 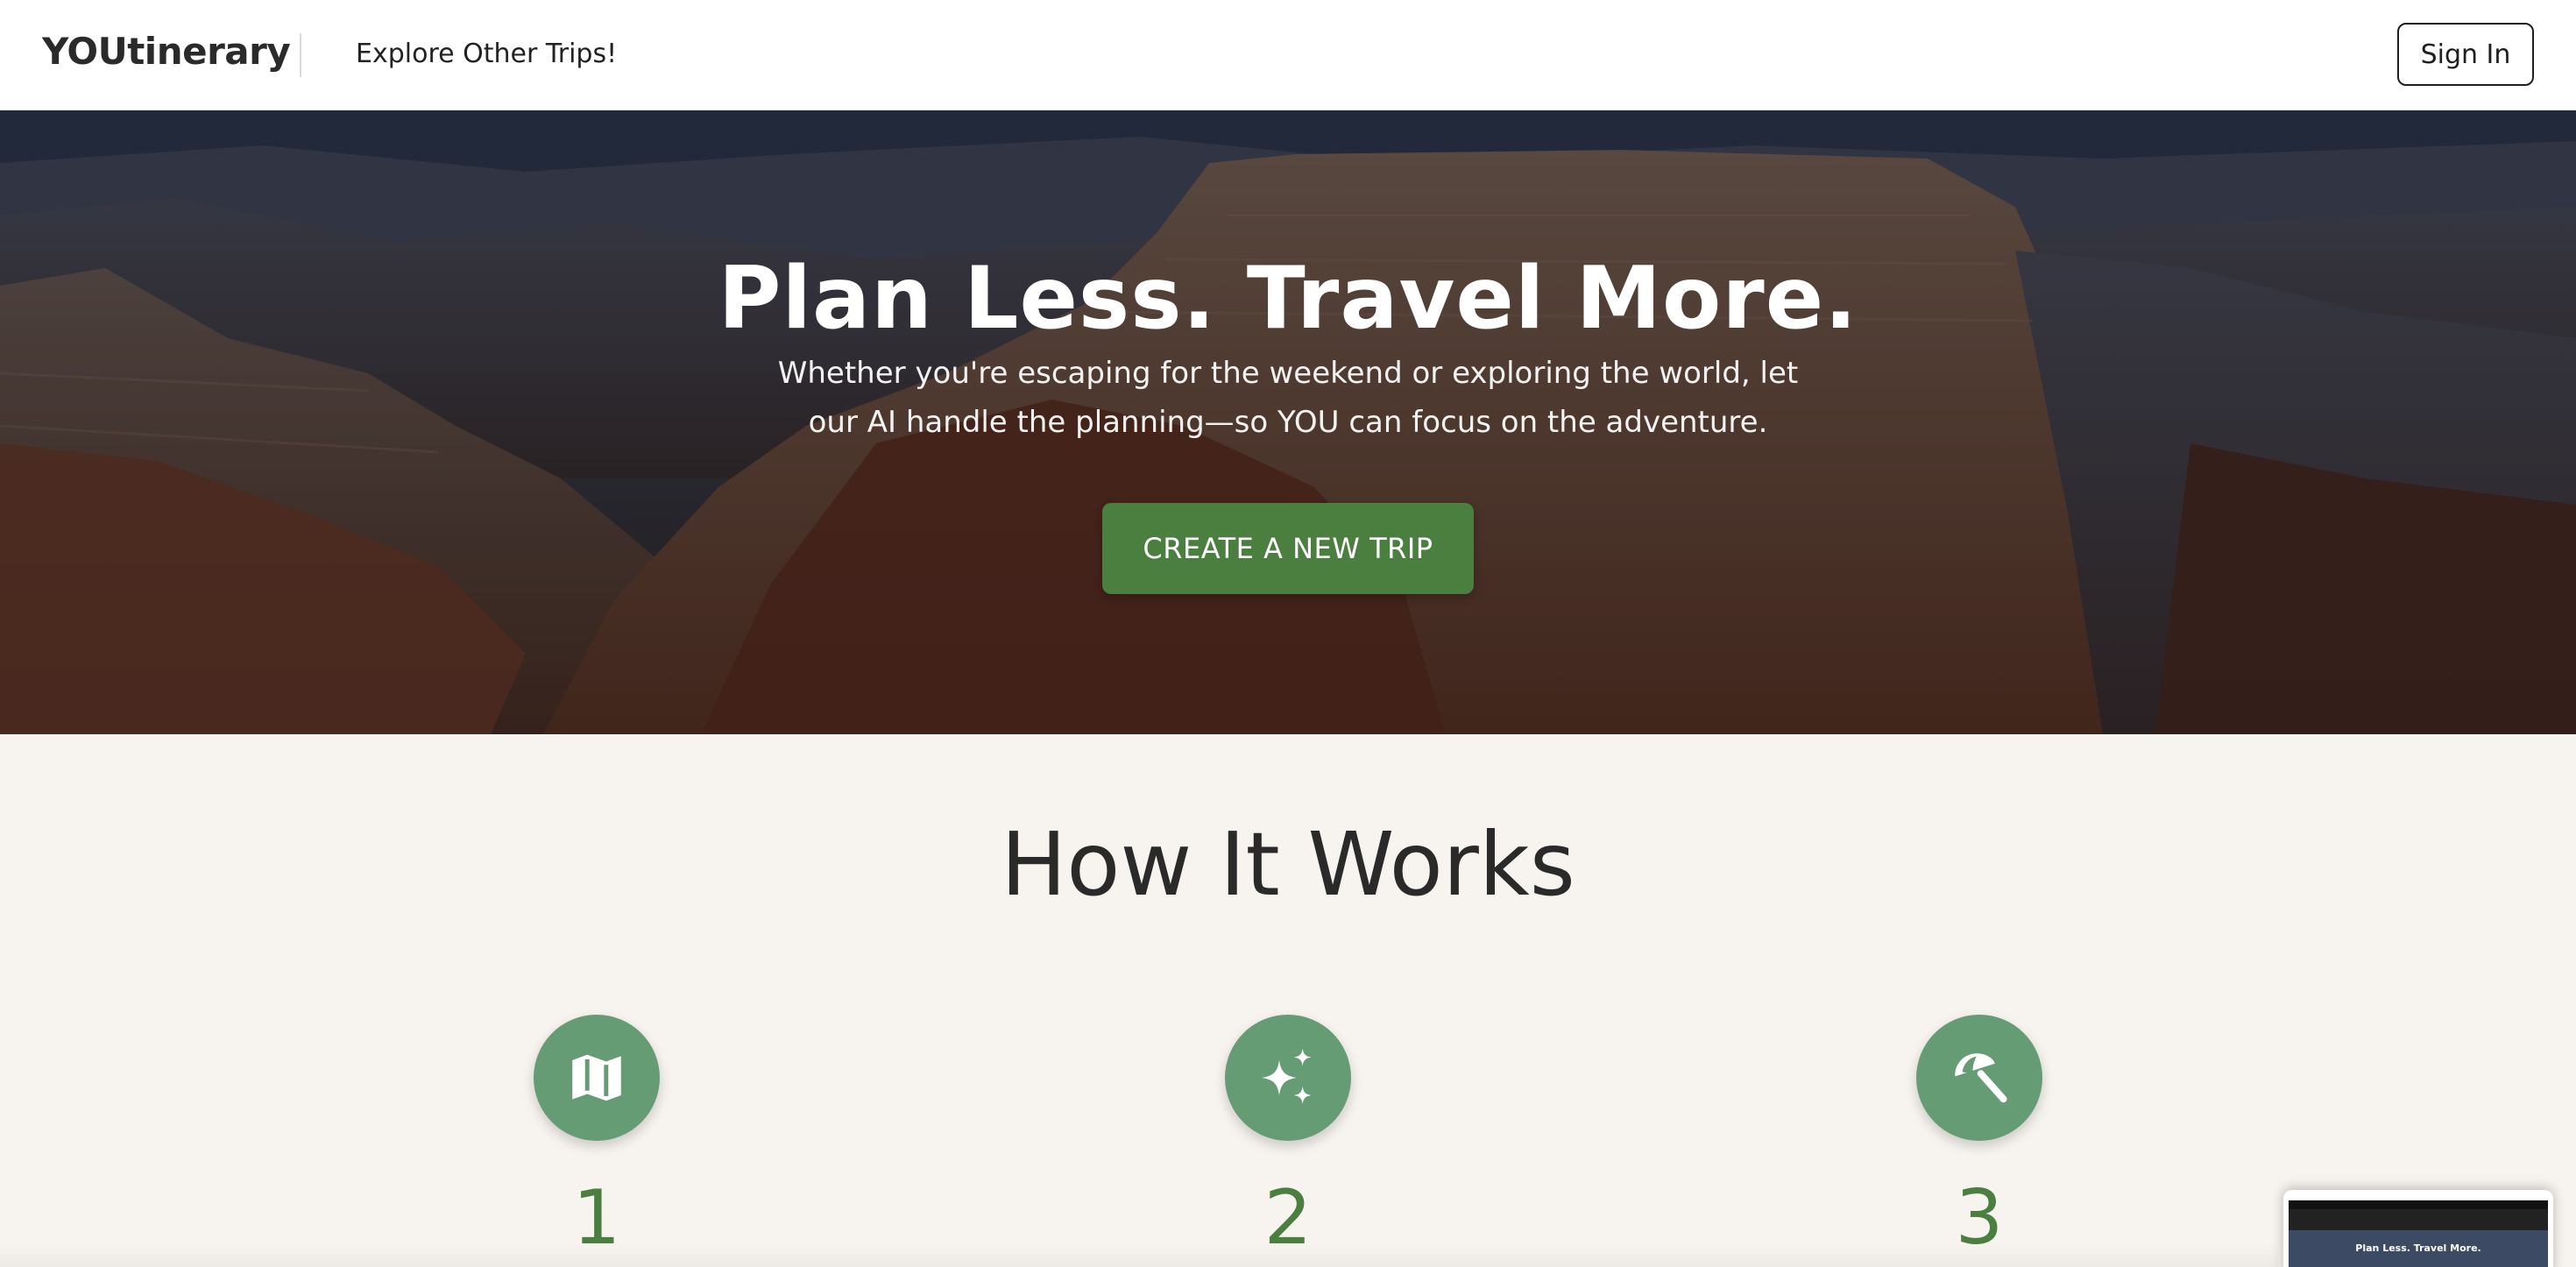 What do you see at coordinates (1288, 549) in the screenshot?
I see `create-new-trip-button: CREATE A NEW TRIP` at bounding box center [1288, 549].